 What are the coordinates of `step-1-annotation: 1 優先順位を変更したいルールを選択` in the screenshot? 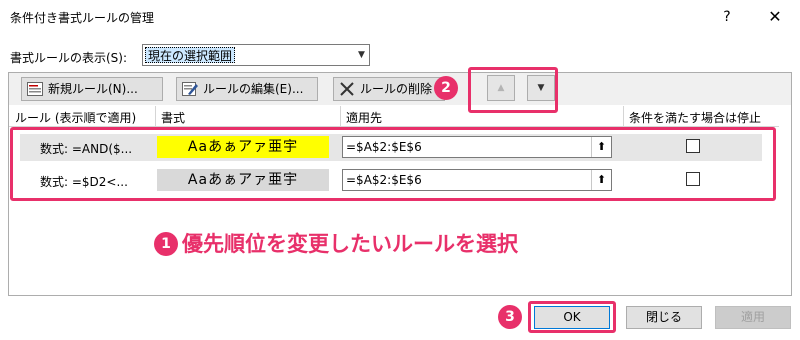 It's located at (336, 243).